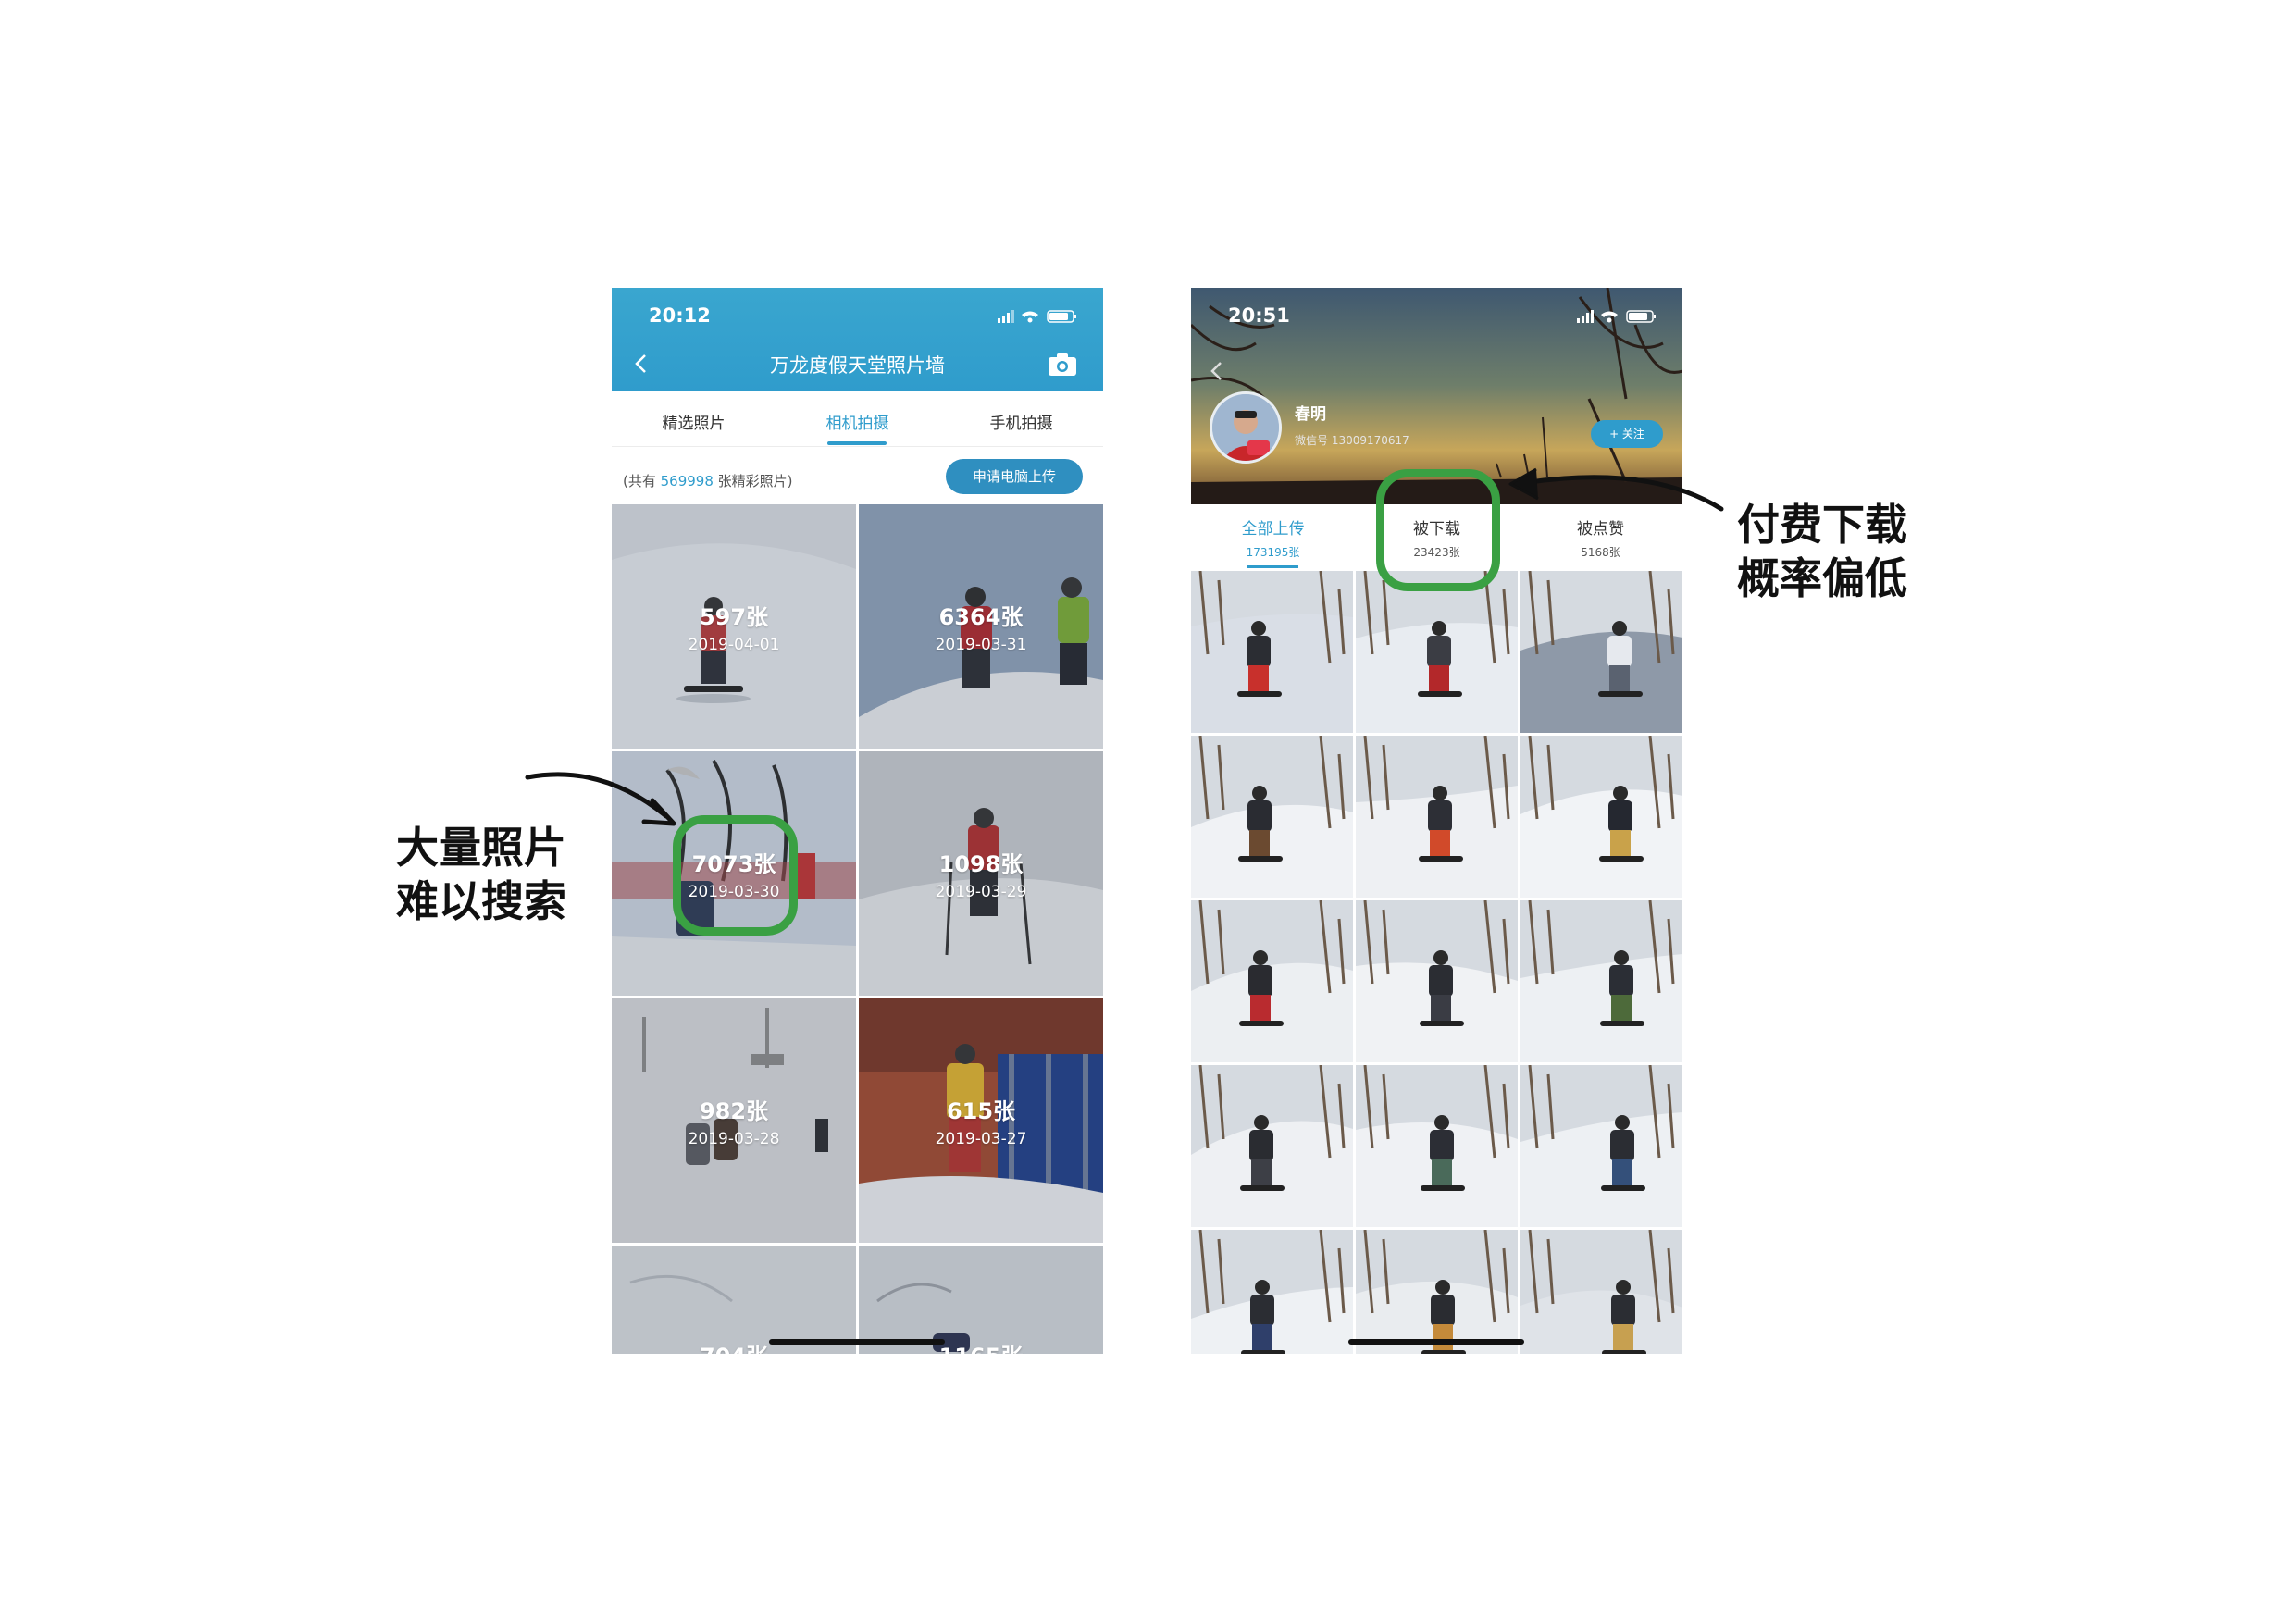 This screenshot has height=1624, width=2296. What do you see at coordinates (734, 1139) in the screenshot?
I see `album-date: 2019-03-28` at bounding box center [734, 1139].